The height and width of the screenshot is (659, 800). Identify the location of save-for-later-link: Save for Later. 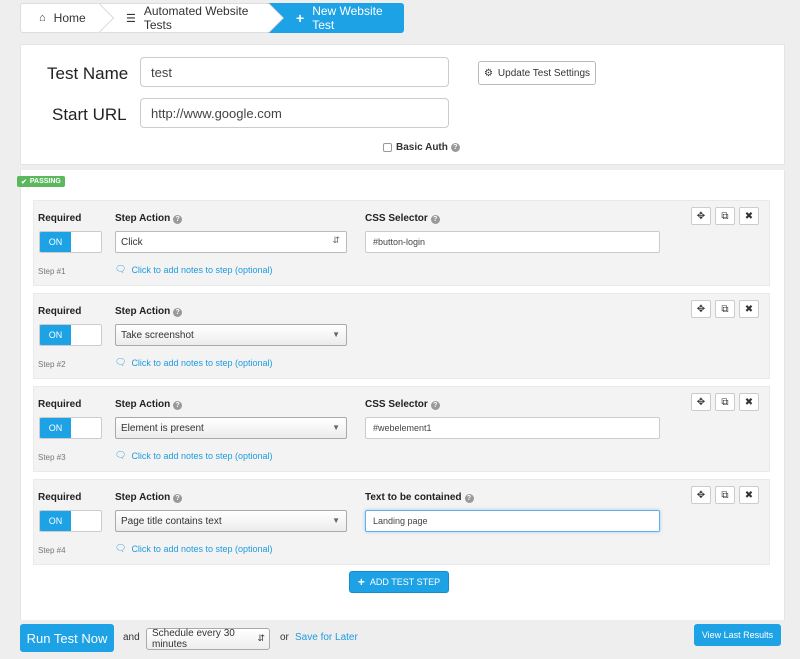
(326, 637).